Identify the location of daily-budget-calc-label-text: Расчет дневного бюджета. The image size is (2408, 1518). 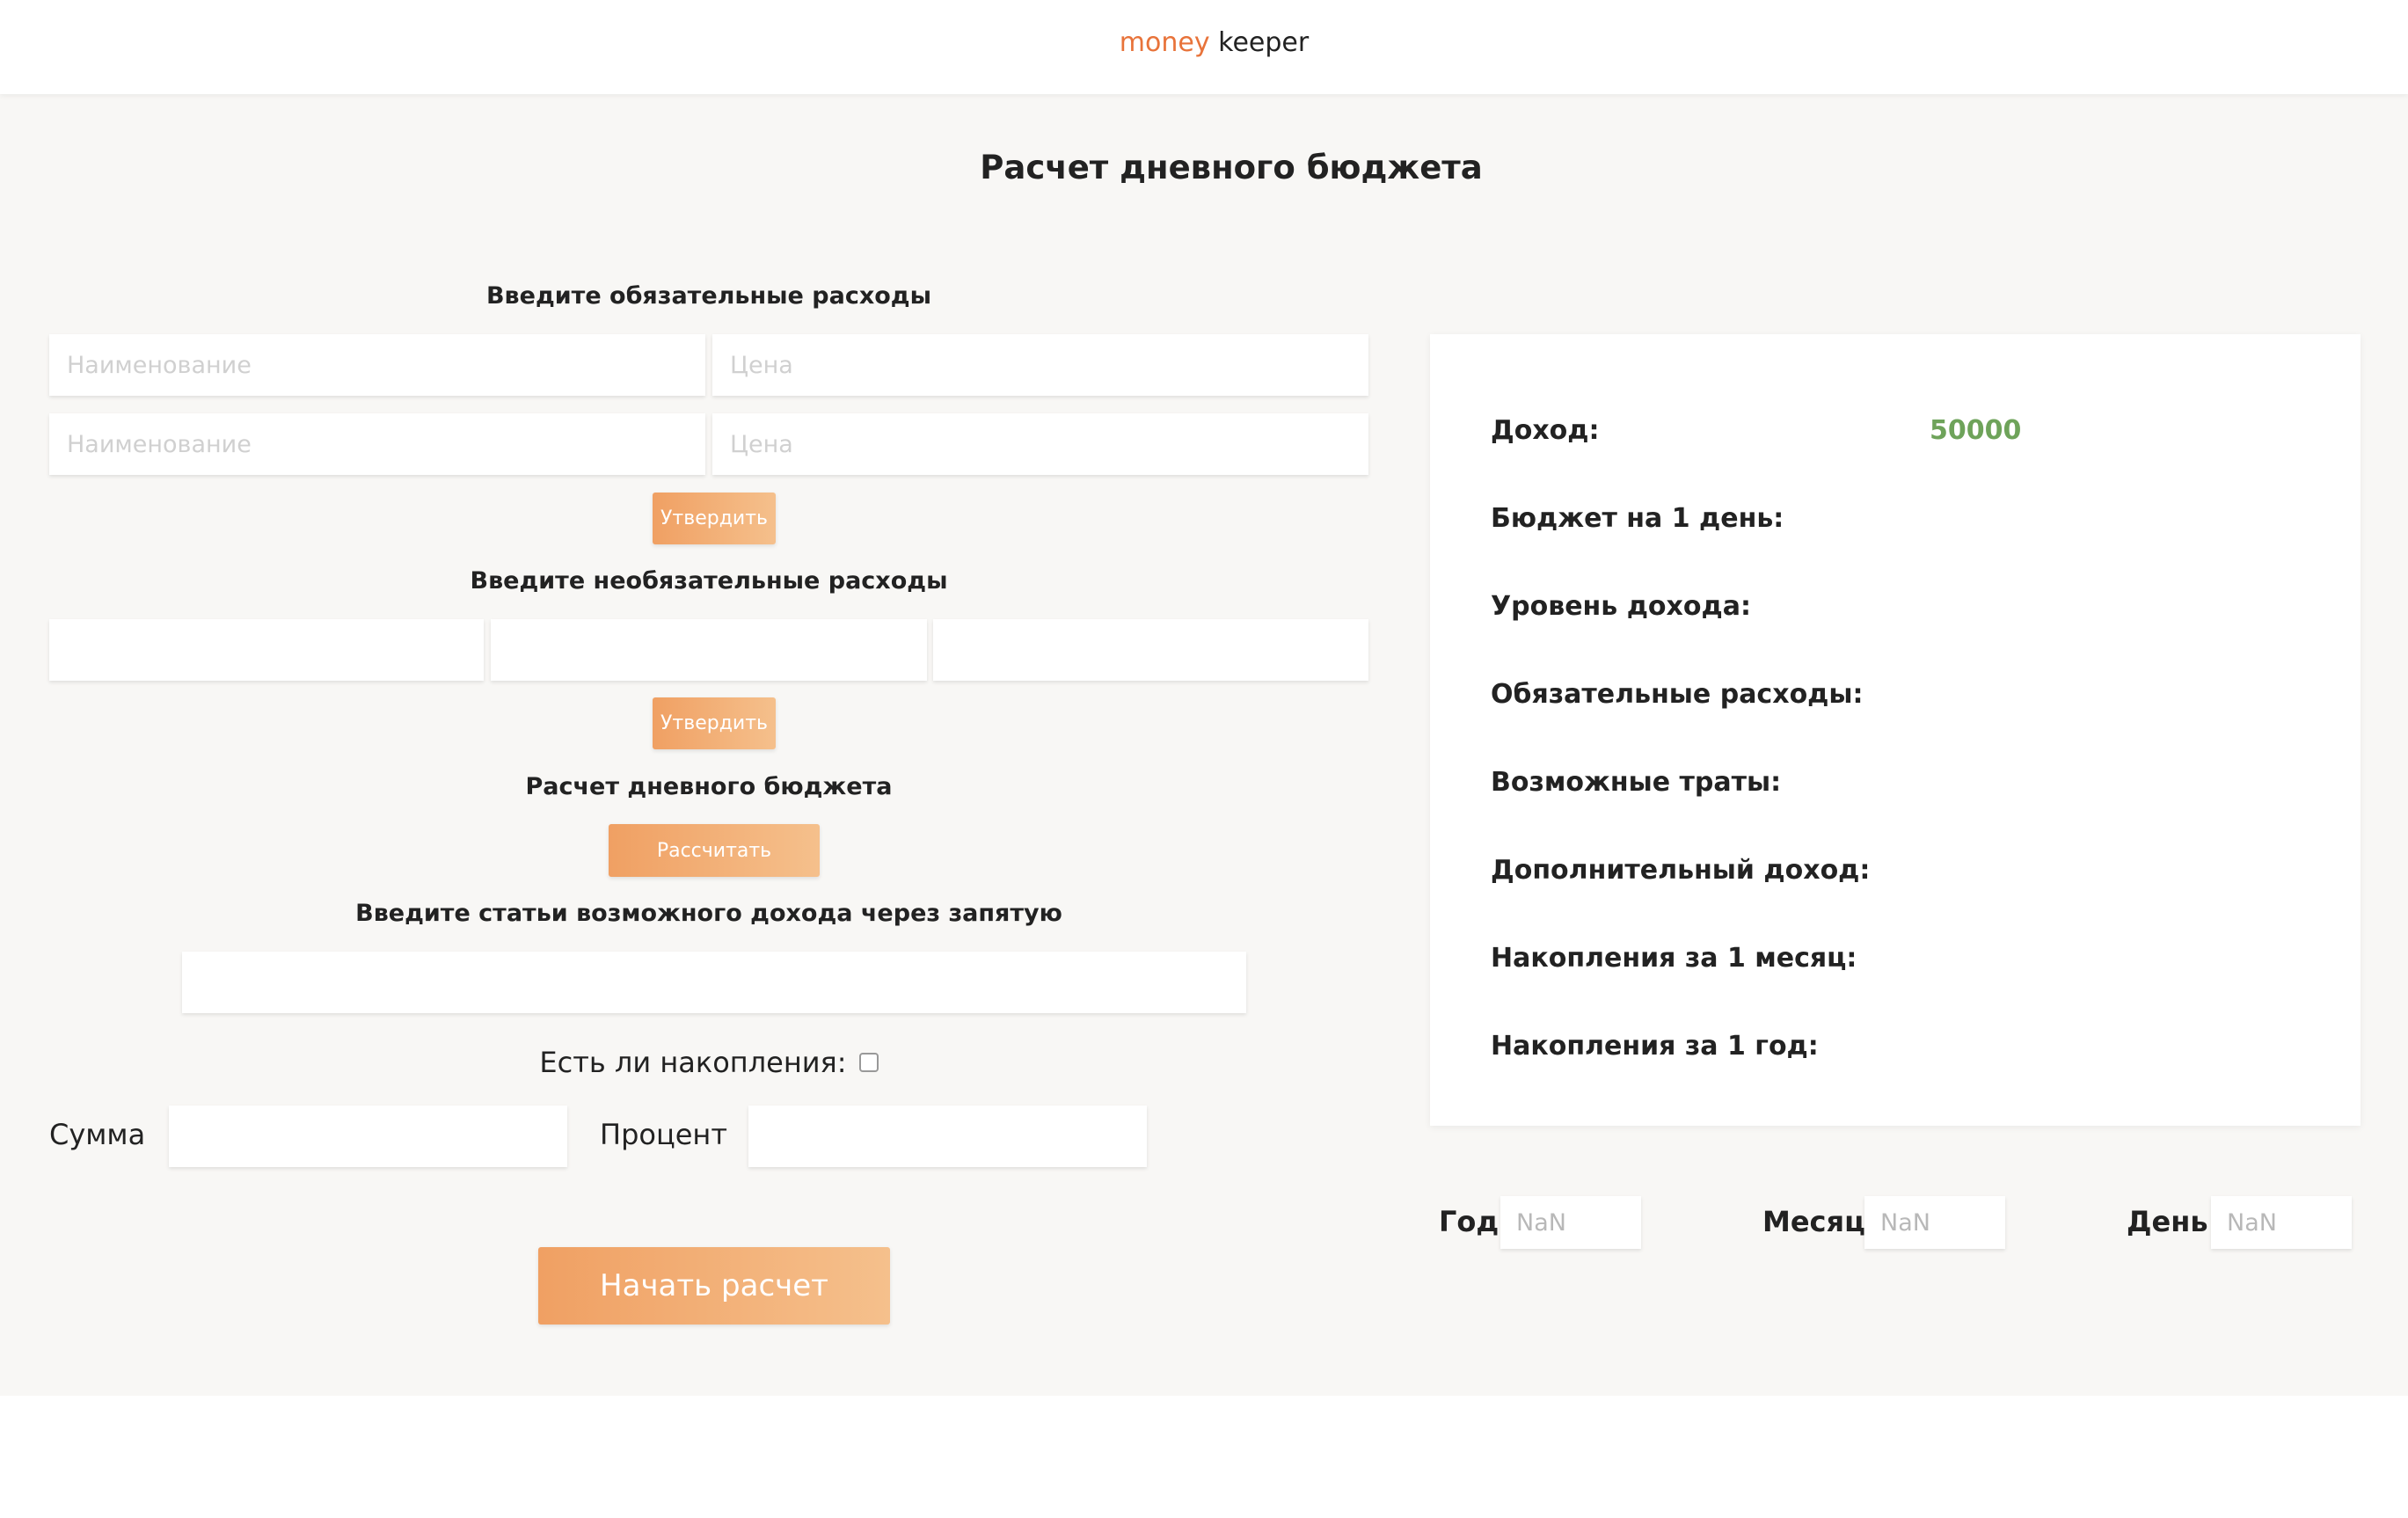
(709, 786).